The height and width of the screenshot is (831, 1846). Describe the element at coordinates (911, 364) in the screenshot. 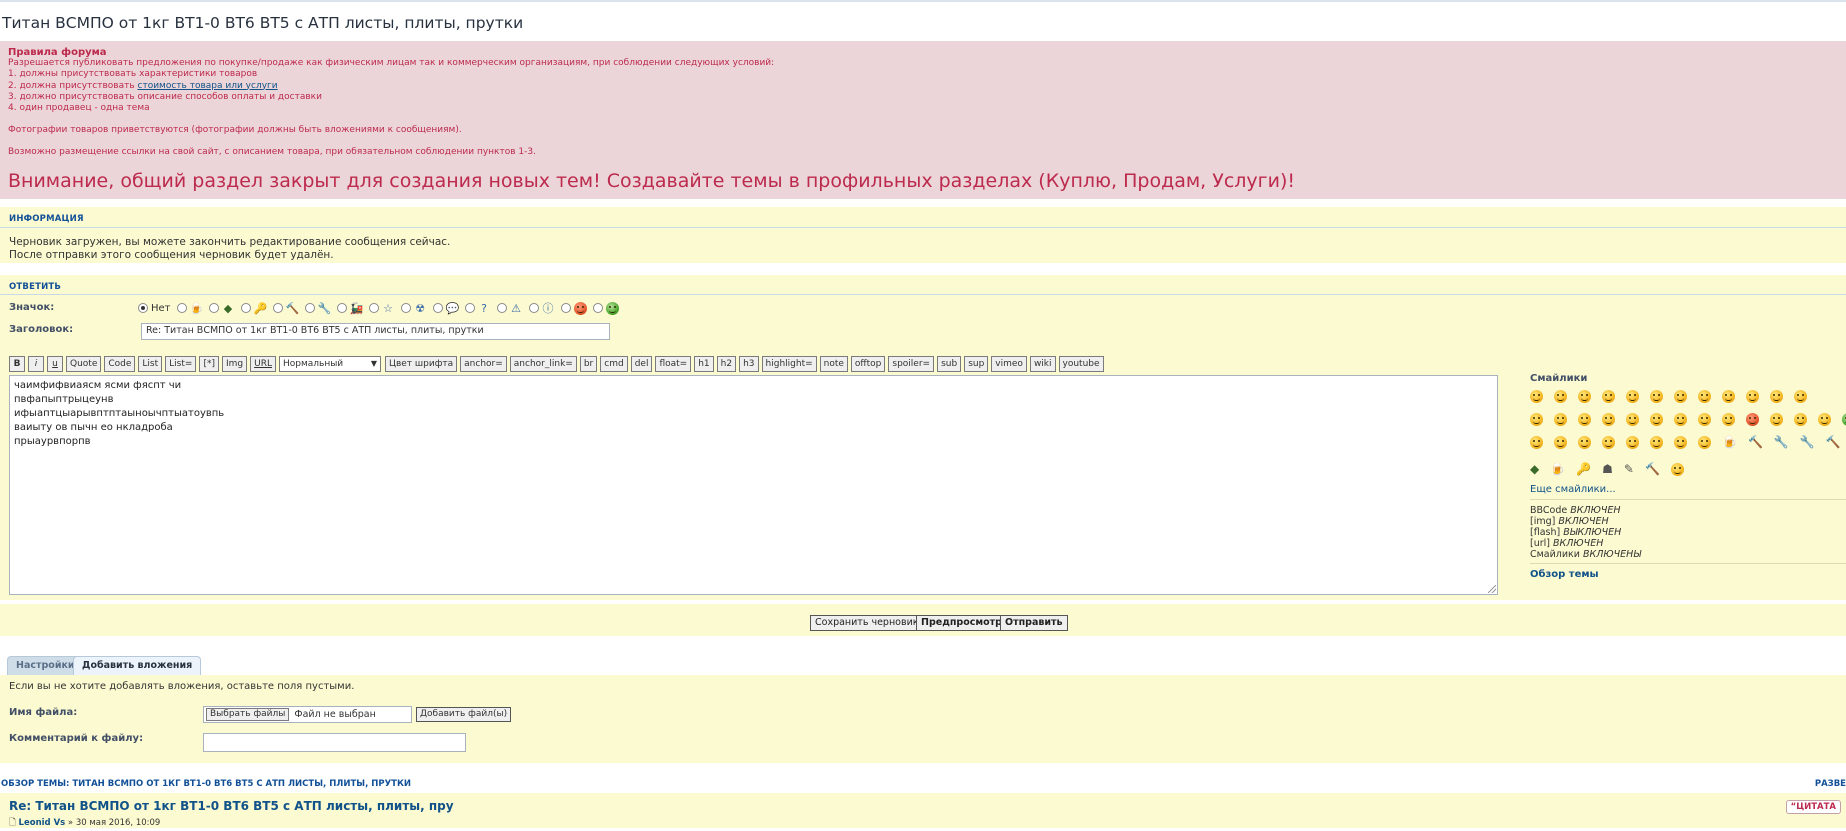

I see `spoiler-button: spoiler=` at that location.